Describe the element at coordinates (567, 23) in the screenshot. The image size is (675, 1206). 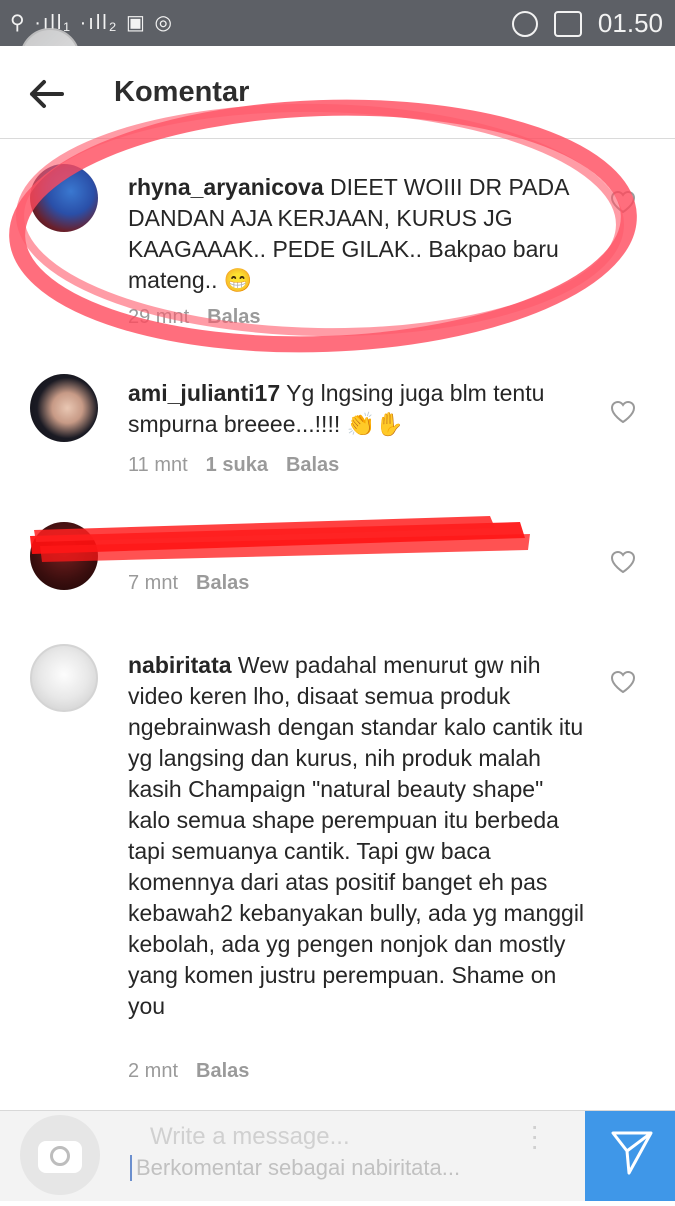
I see `battery-icon` at that location.